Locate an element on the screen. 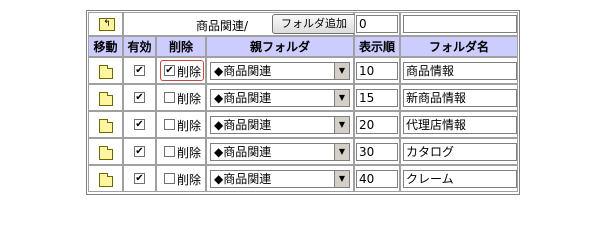  display-order-input: 40 is located at coordinates (377, 179).